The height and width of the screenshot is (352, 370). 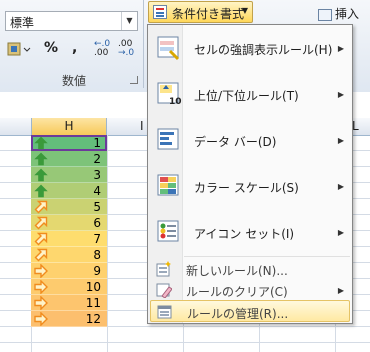 What do you see at coordinates (237, 292) in the screenshot?
I see `menu-item-label: ルールのクリア(C)` at bounding box center [237, 292].